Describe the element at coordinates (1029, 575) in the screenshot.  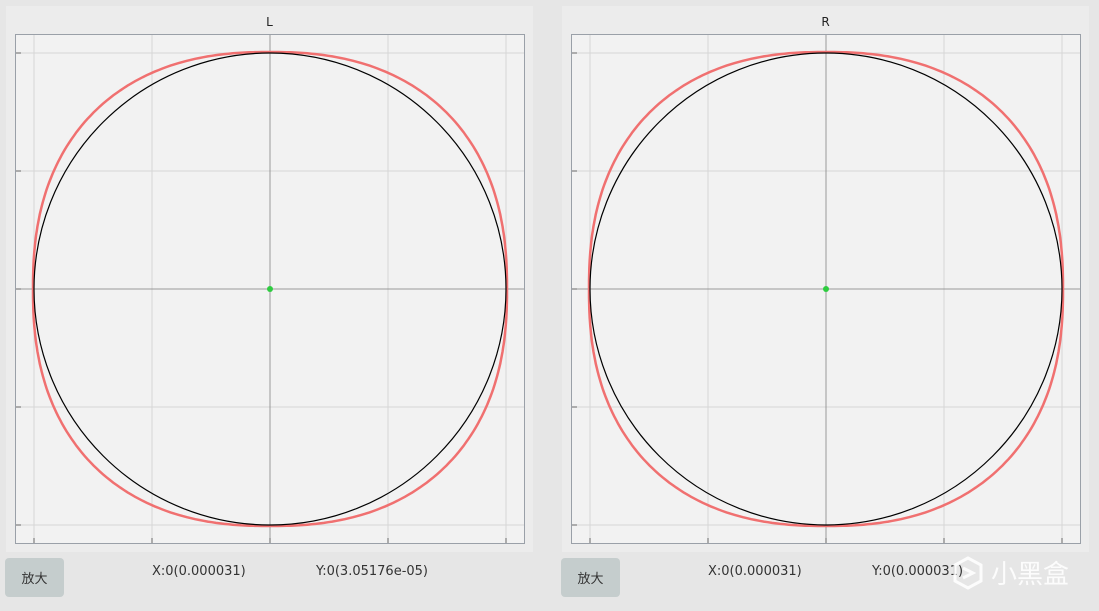
I see `watermark-text: 小黑盒` at that location.